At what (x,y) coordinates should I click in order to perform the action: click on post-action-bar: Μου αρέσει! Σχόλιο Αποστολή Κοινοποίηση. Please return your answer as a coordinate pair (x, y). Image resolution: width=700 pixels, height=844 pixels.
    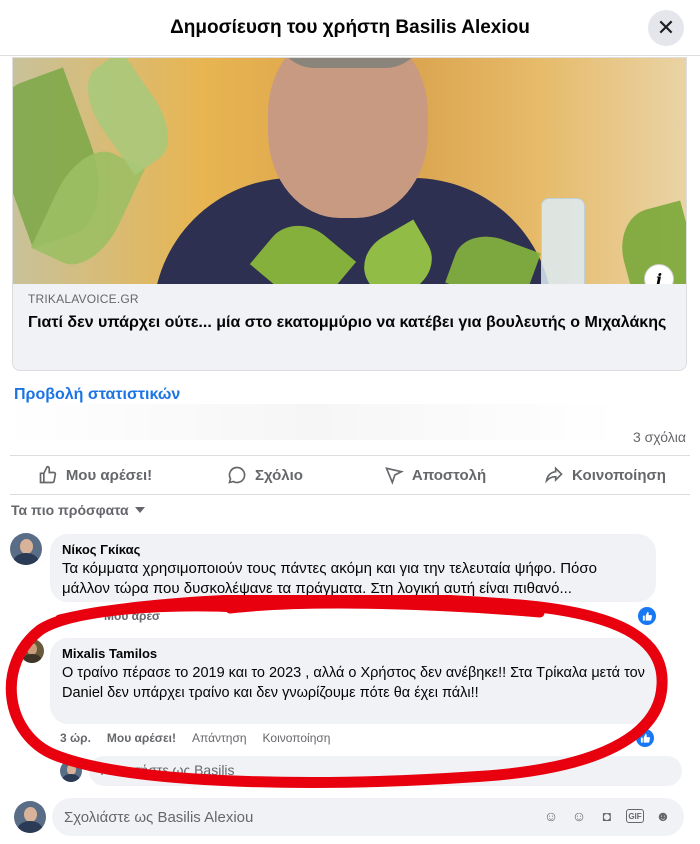
    Looking at the image, I should click on (350, 475).